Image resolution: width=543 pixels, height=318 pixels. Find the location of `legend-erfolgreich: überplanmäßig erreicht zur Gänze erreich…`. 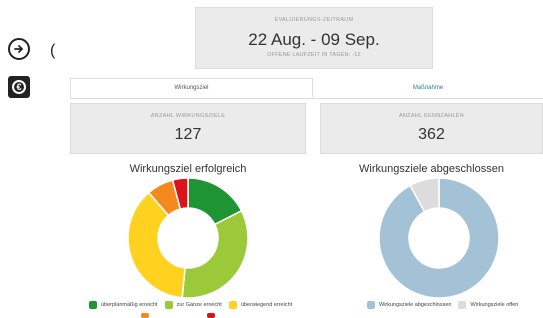

legend-erfolgreich: überplanmäßig erreicht zur Gänze erreich… is located at coordinates (194, 305).